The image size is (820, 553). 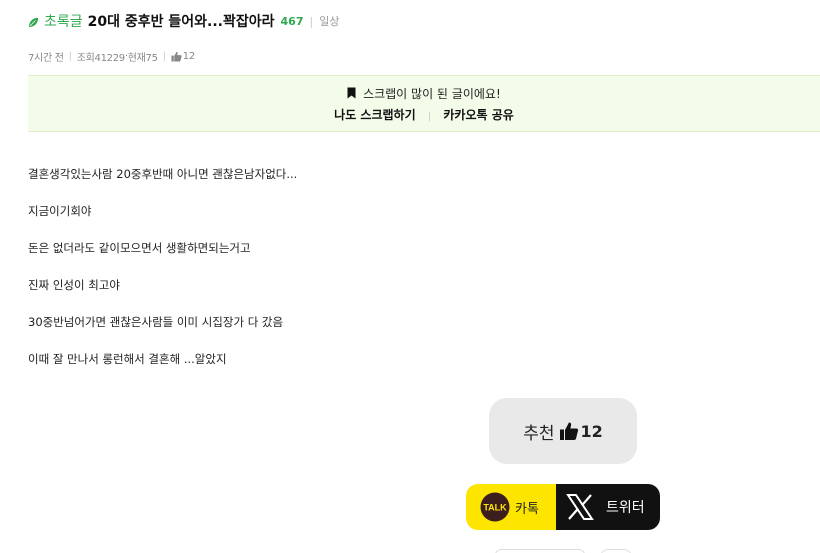 What do you see at coordinates (100, 58) in the screenshot?
I see `view-count: 조회41229` at bounding box center [100, 58].